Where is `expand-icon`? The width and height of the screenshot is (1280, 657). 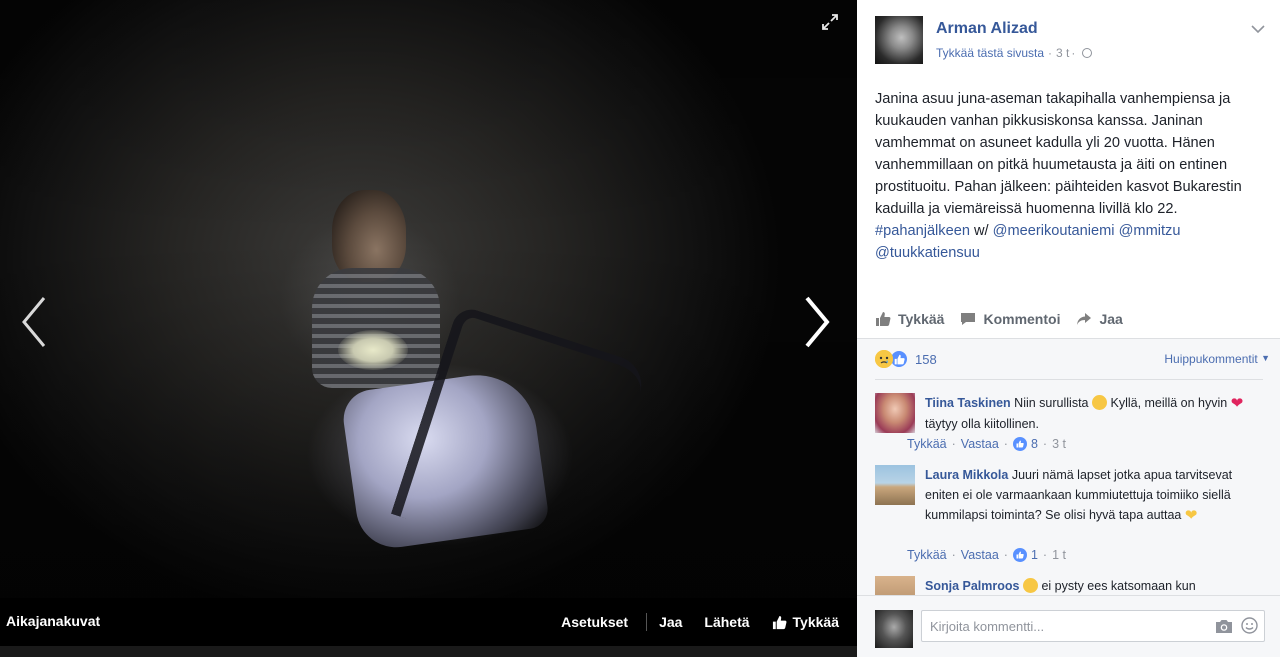
expand-icon is located at coordinates (830, 22).